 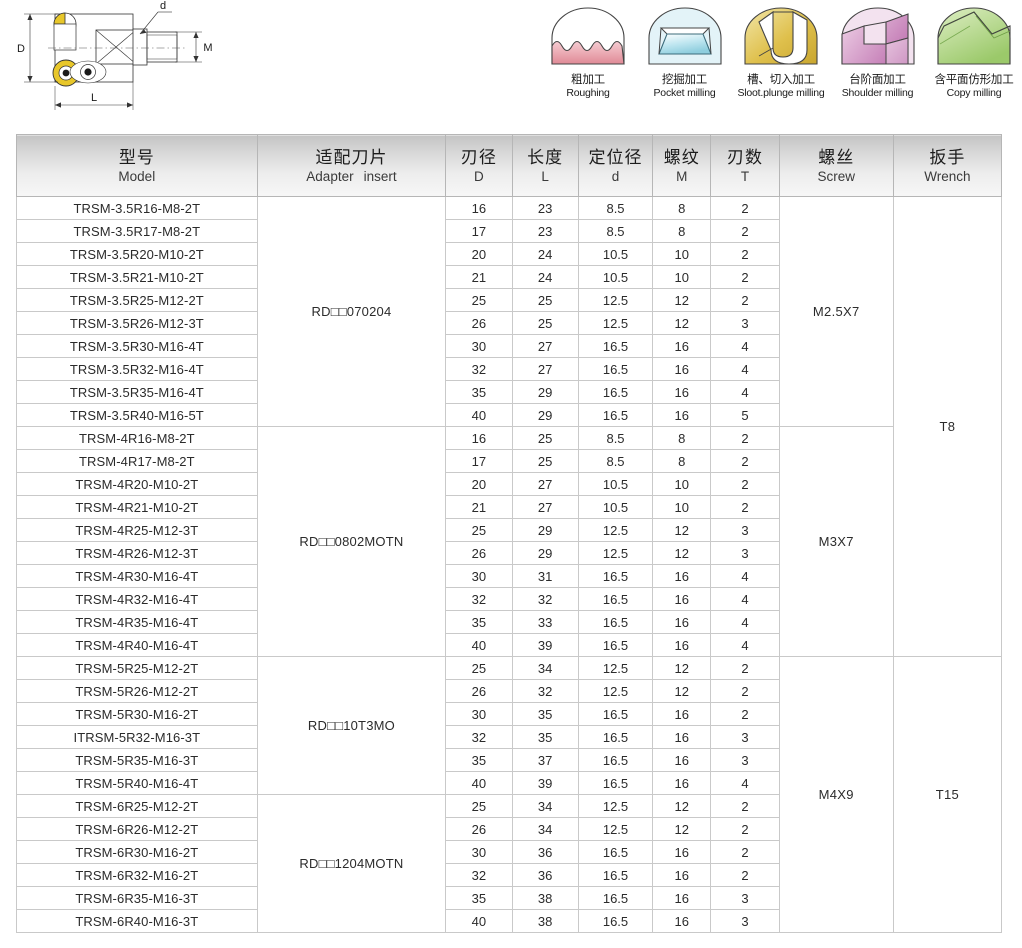 I want to click on application-label-en: Pocket milling, so click(x=684, y=93).